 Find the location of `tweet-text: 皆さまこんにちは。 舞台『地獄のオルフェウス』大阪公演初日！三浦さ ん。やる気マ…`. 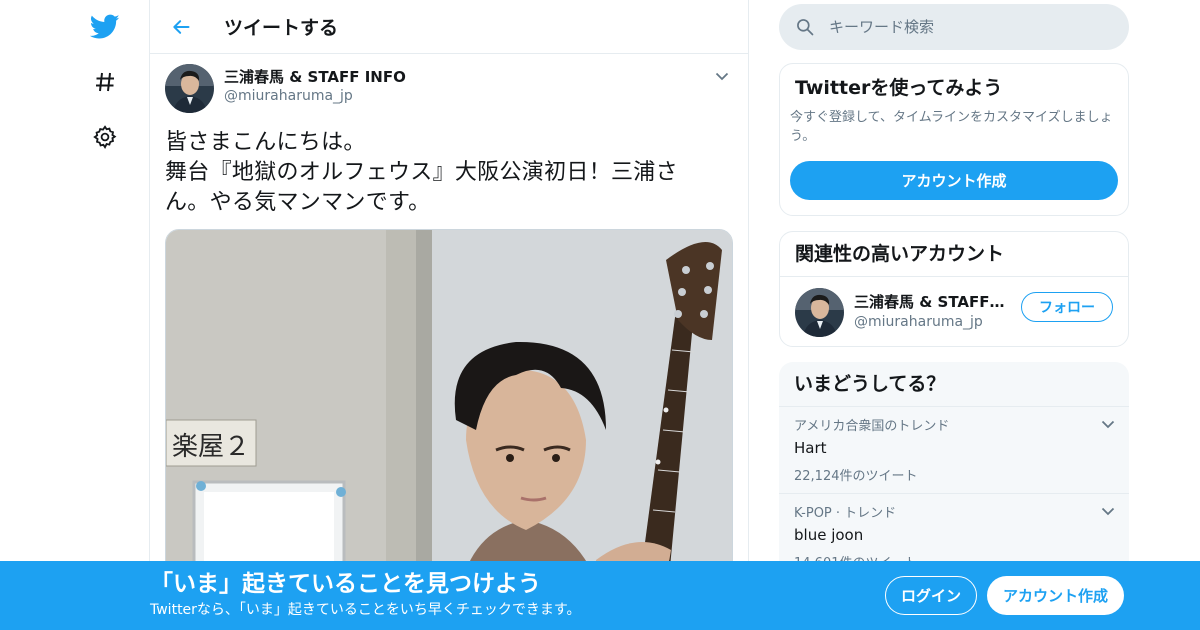

tweet-text: 皆さまこんにちは。 舞台『地獄のオルフェウス』大阪公演初日！三浦さ ん。やる気マ… is located at coordinates (449, 173).